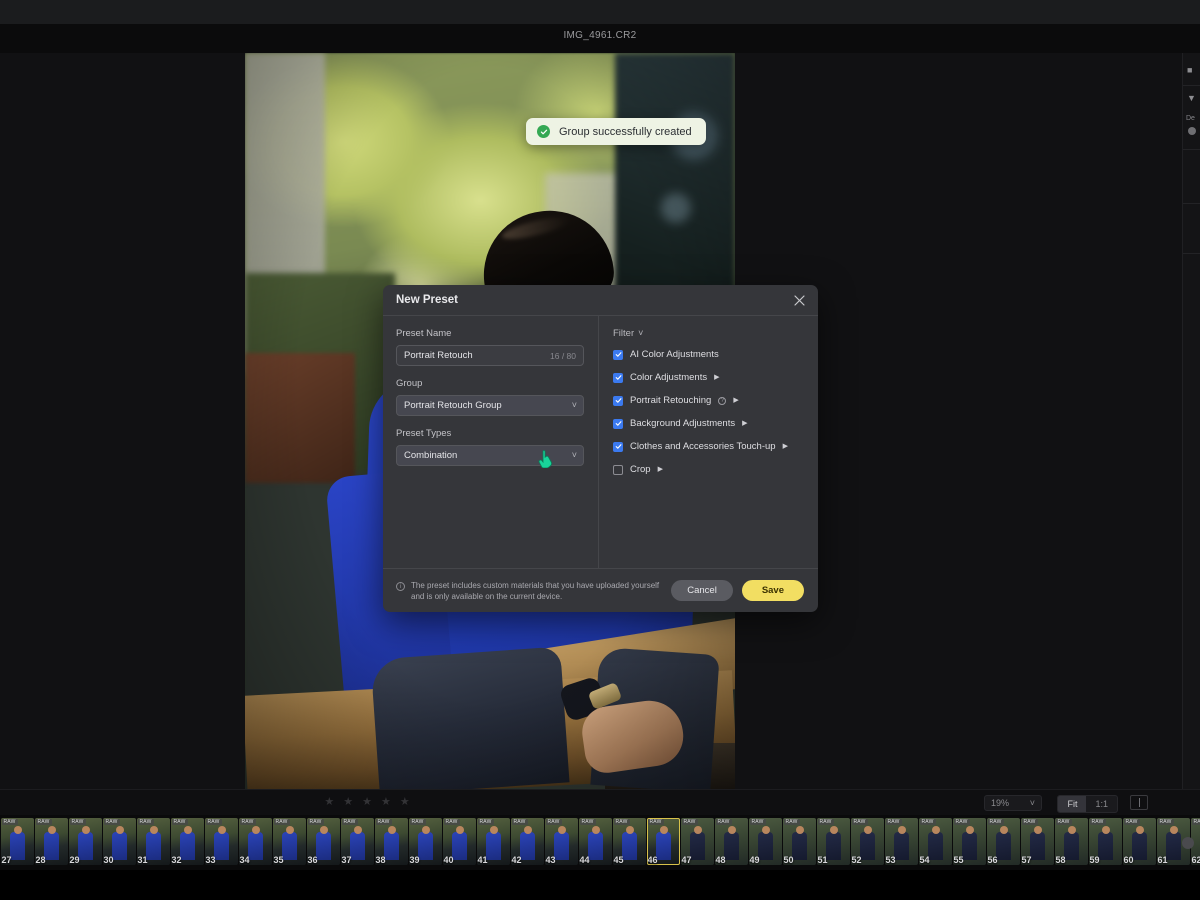 This screenshot has height=900, width=1200. Describe the element at coordinates (671, 400) in the screenshot. I see `filter-item-label: Portrait Retouching` at that location.